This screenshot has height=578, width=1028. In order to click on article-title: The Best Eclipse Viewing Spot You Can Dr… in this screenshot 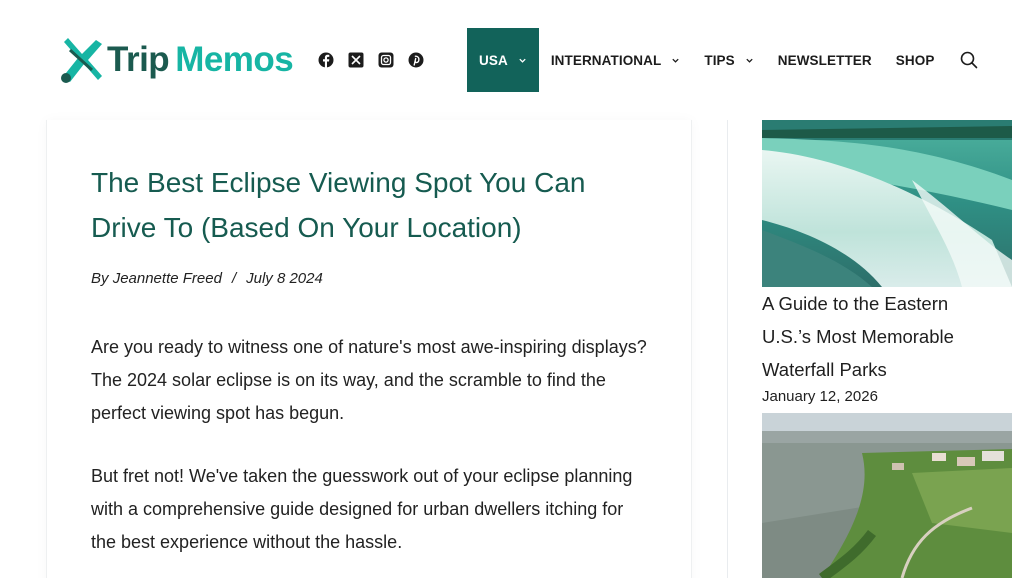, I will do `click(338, 205)`.